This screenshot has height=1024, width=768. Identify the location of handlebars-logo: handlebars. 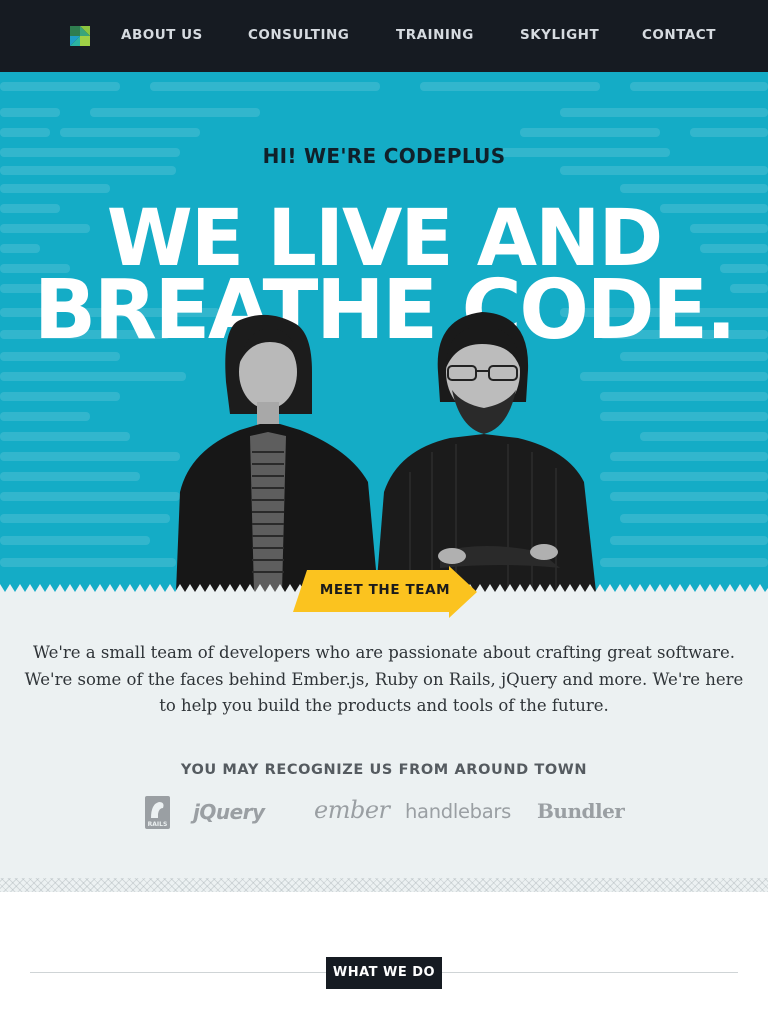
(458, 811).